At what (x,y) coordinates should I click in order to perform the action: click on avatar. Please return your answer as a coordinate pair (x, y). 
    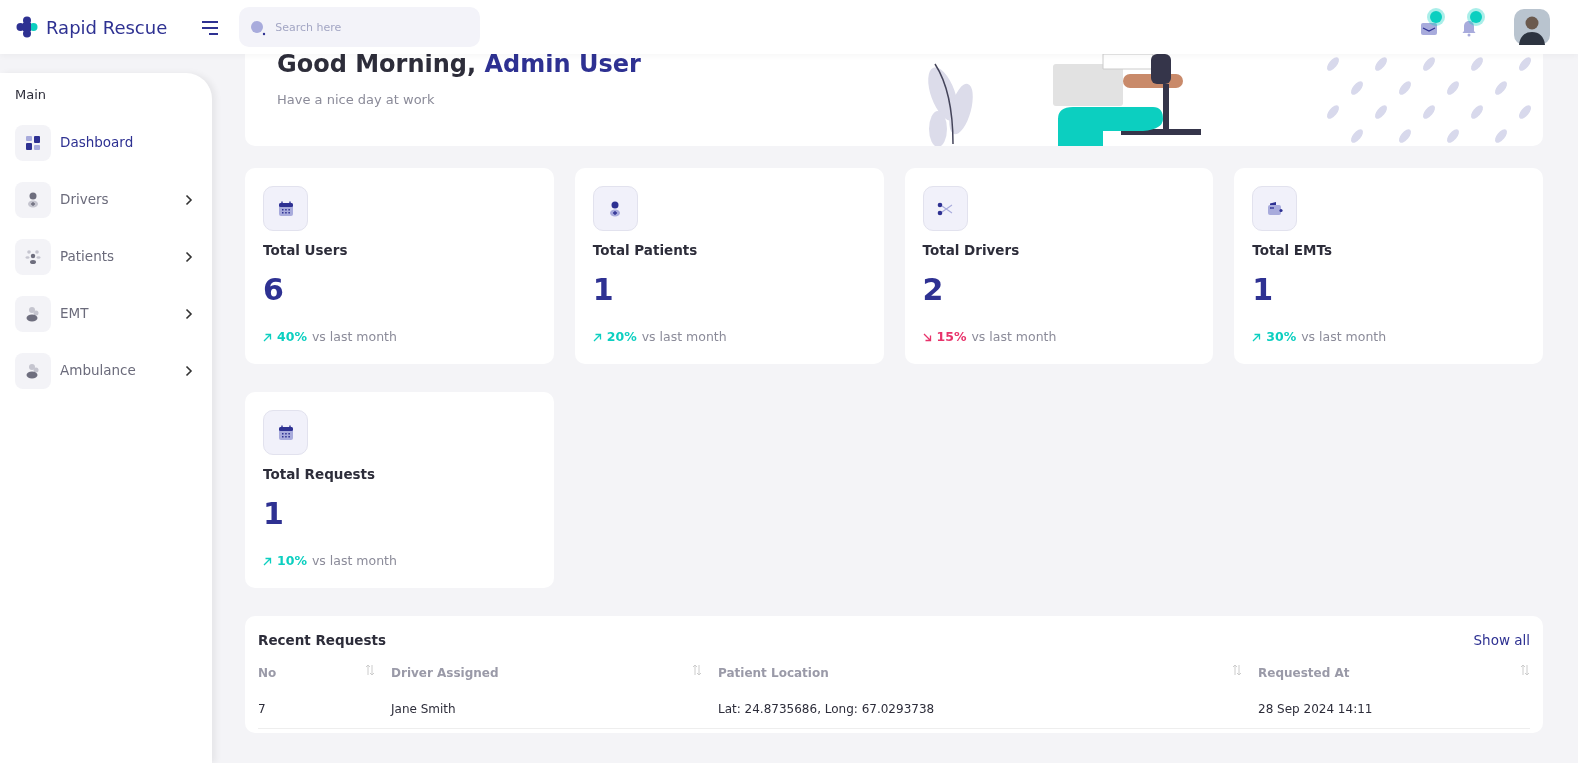
    Looking at the image, I should click on (1532, 27).